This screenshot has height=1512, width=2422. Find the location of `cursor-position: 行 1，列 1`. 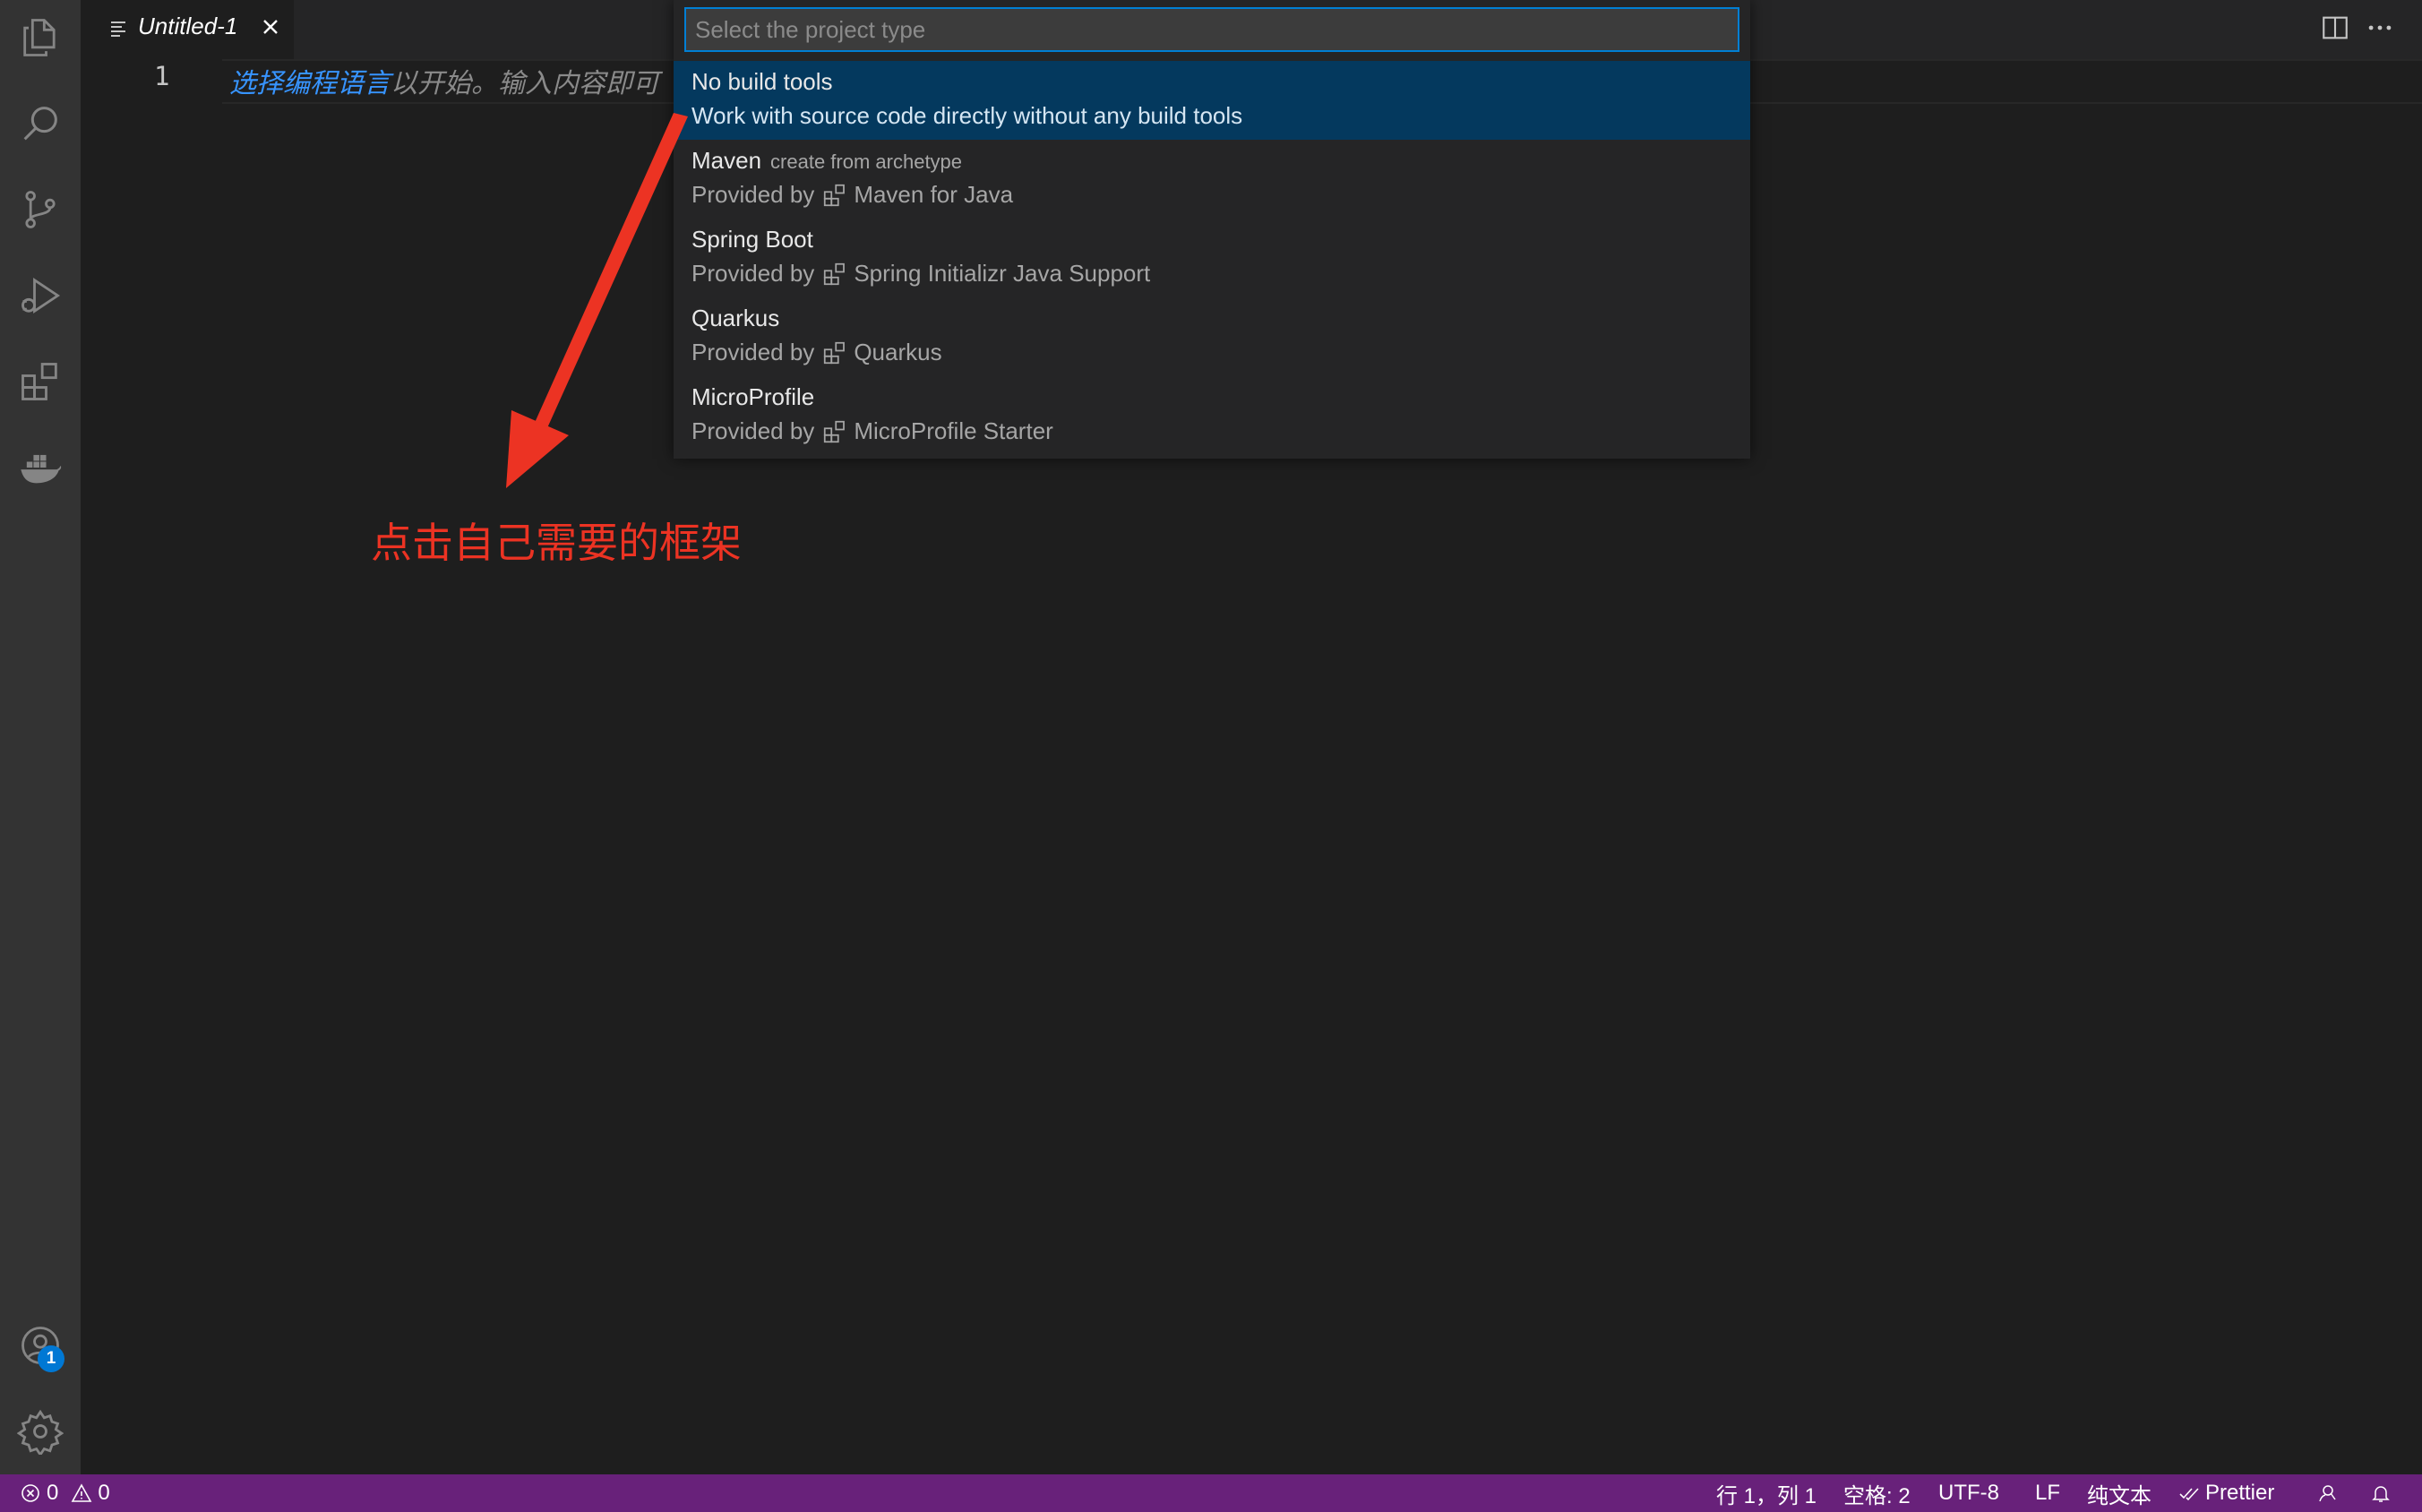

cursor-position: 行 1，列 1 is located at coordinates (1766, 1493).